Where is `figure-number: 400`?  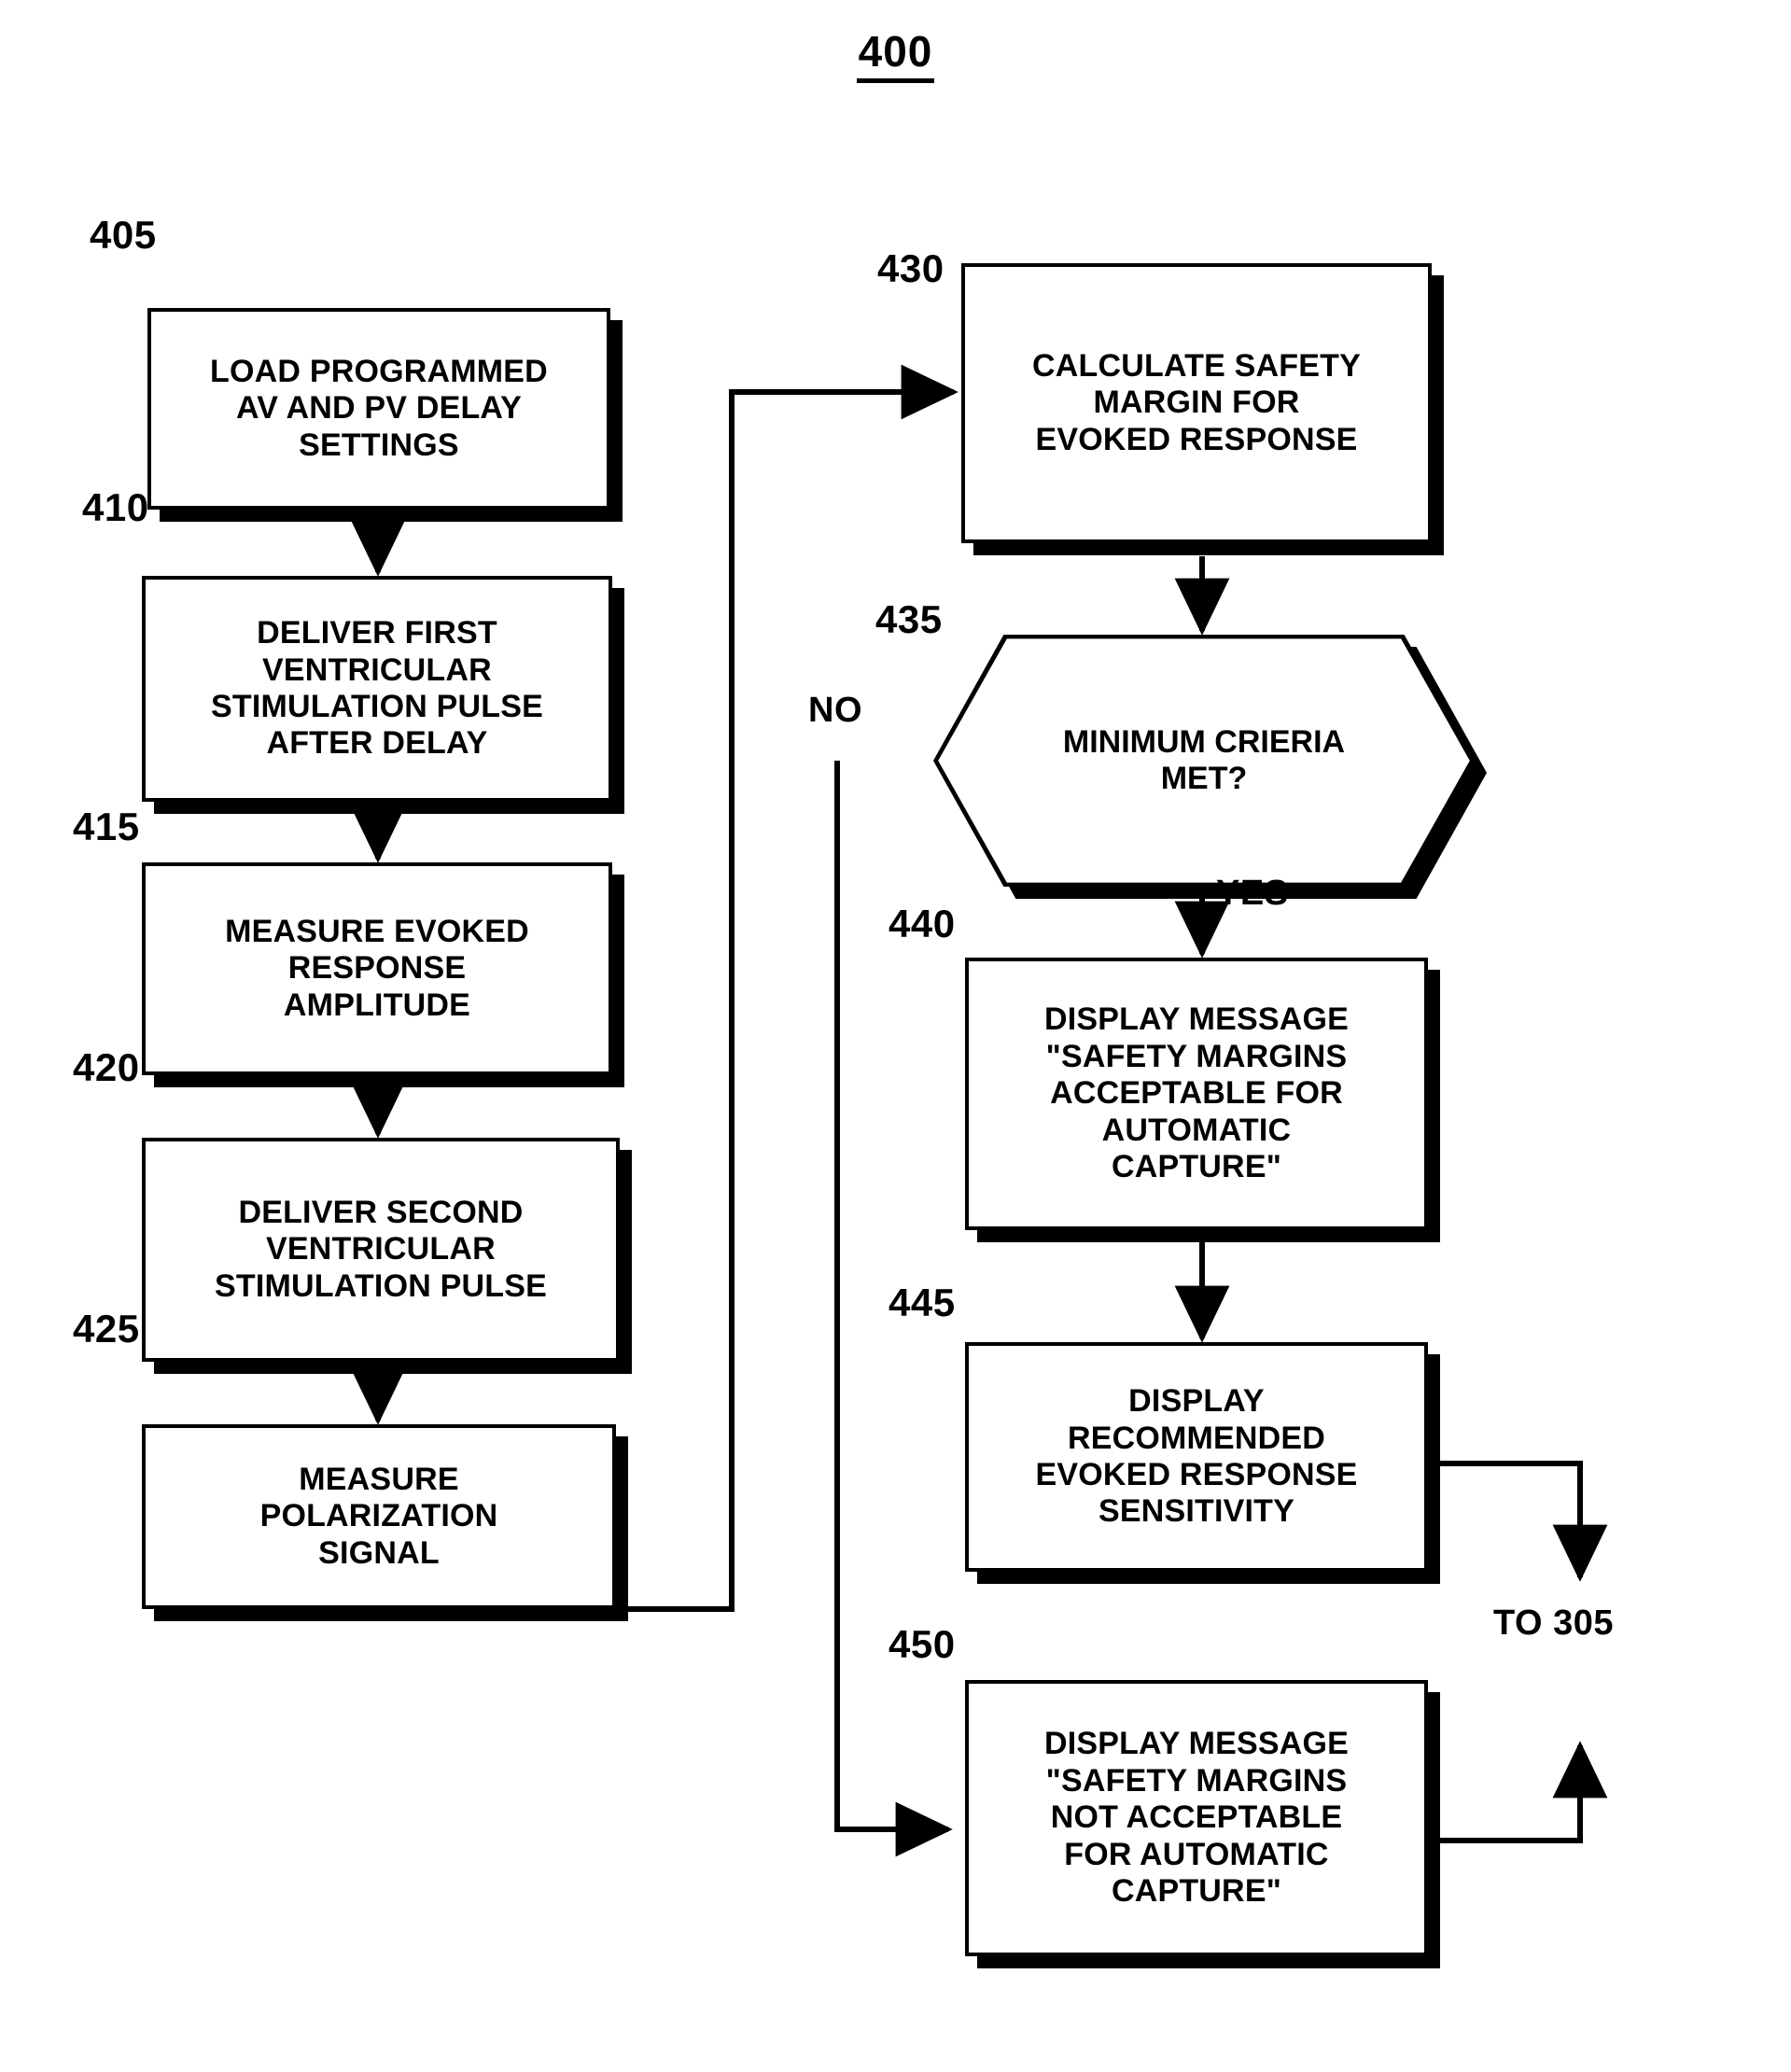
figure-number: 400 is located at coordinates (895, 54).